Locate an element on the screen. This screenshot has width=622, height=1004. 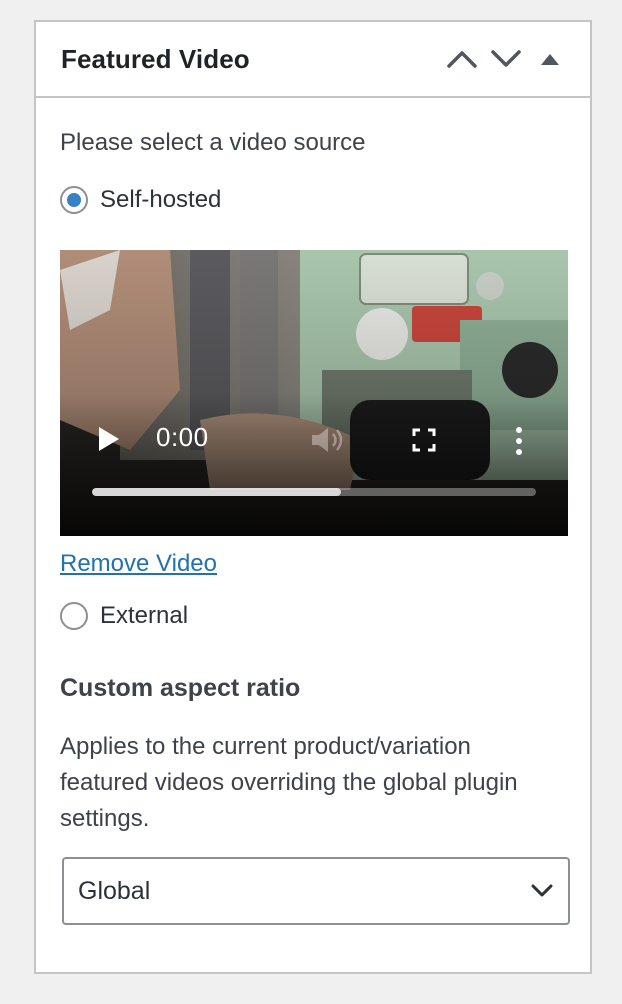
external-radio is located at coordinates (74, 616).